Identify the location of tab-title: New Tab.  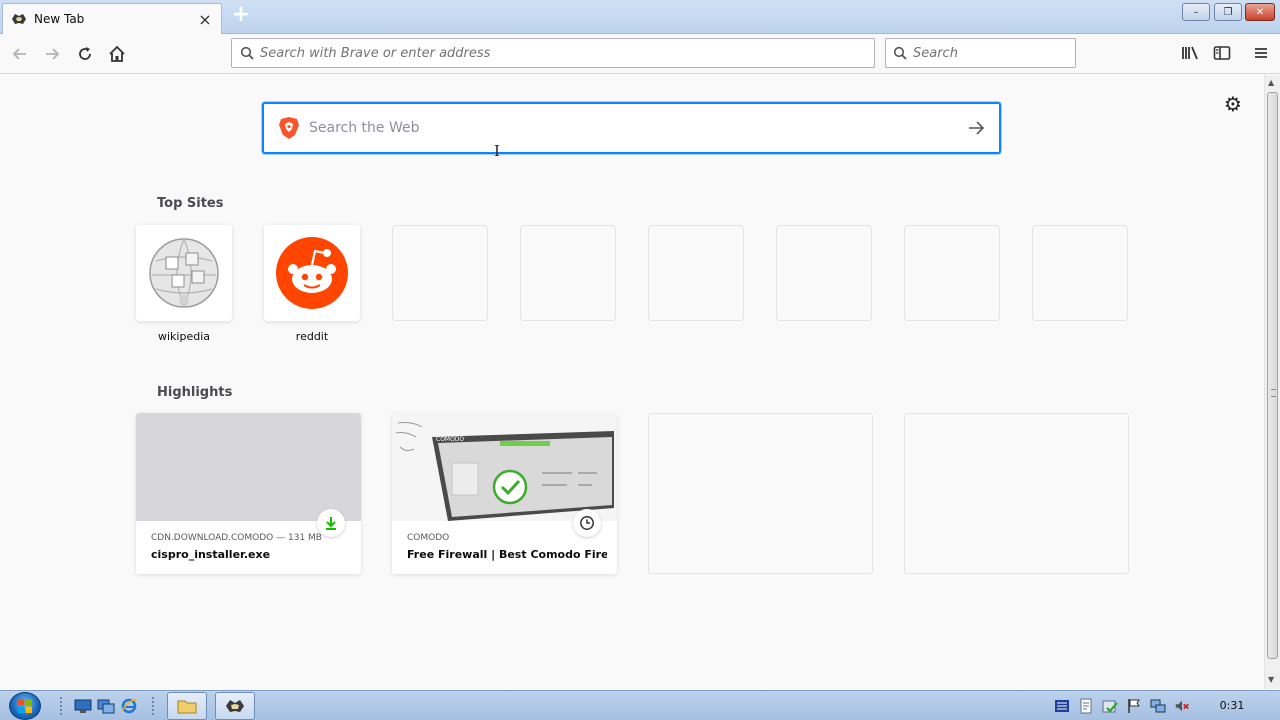
(59, 19).